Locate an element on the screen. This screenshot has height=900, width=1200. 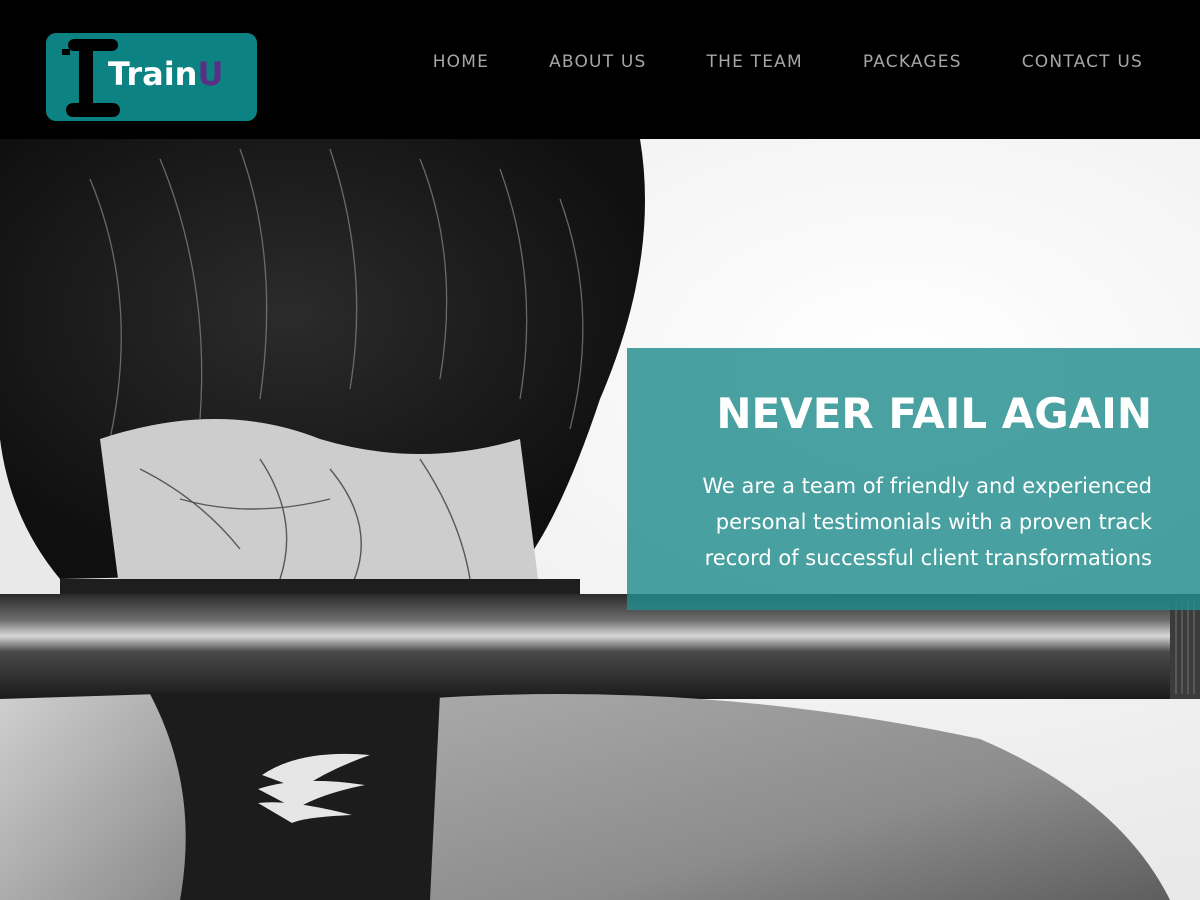
trainu-logo: TrainU is located at coordinates (151, 77).